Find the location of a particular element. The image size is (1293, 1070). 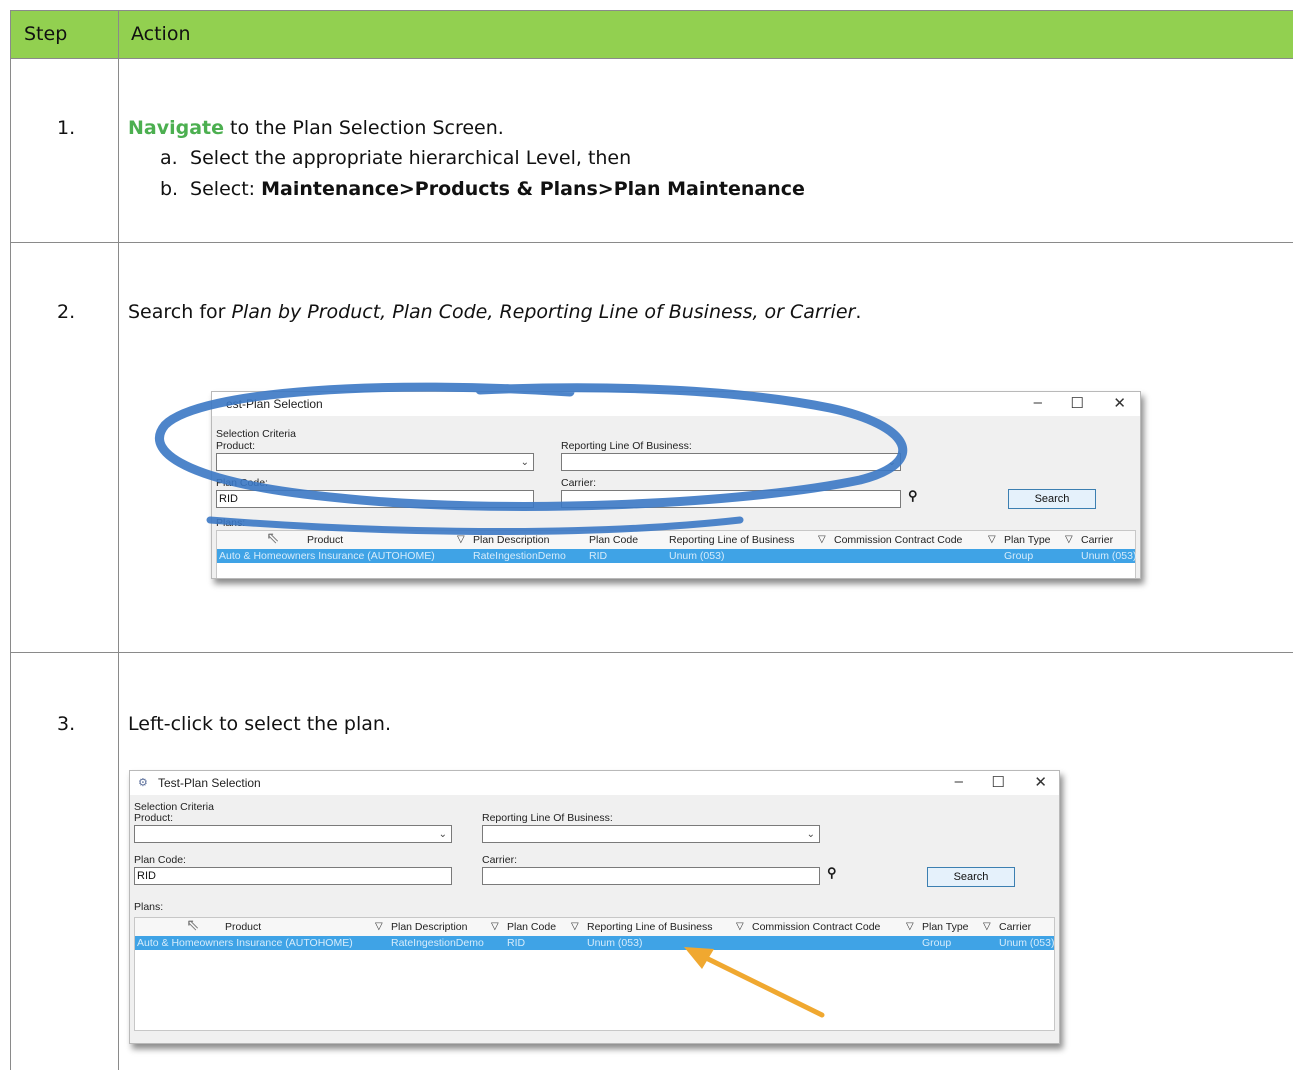

annotation-arrow is located at coordinates (754, 982).